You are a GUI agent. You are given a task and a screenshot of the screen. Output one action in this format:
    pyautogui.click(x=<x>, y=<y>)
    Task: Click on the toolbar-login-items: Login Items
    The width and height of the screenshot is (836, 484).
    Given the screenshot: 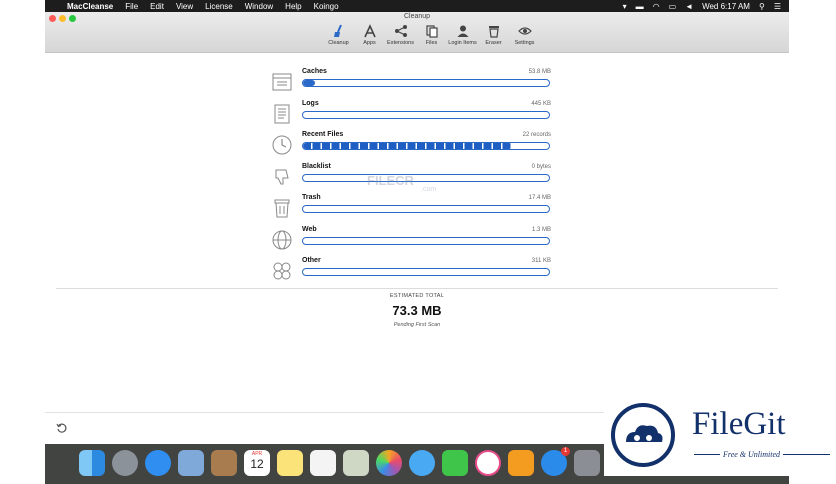 What is the action you would take?
    pyautogui.click(x=462, y=35)
    